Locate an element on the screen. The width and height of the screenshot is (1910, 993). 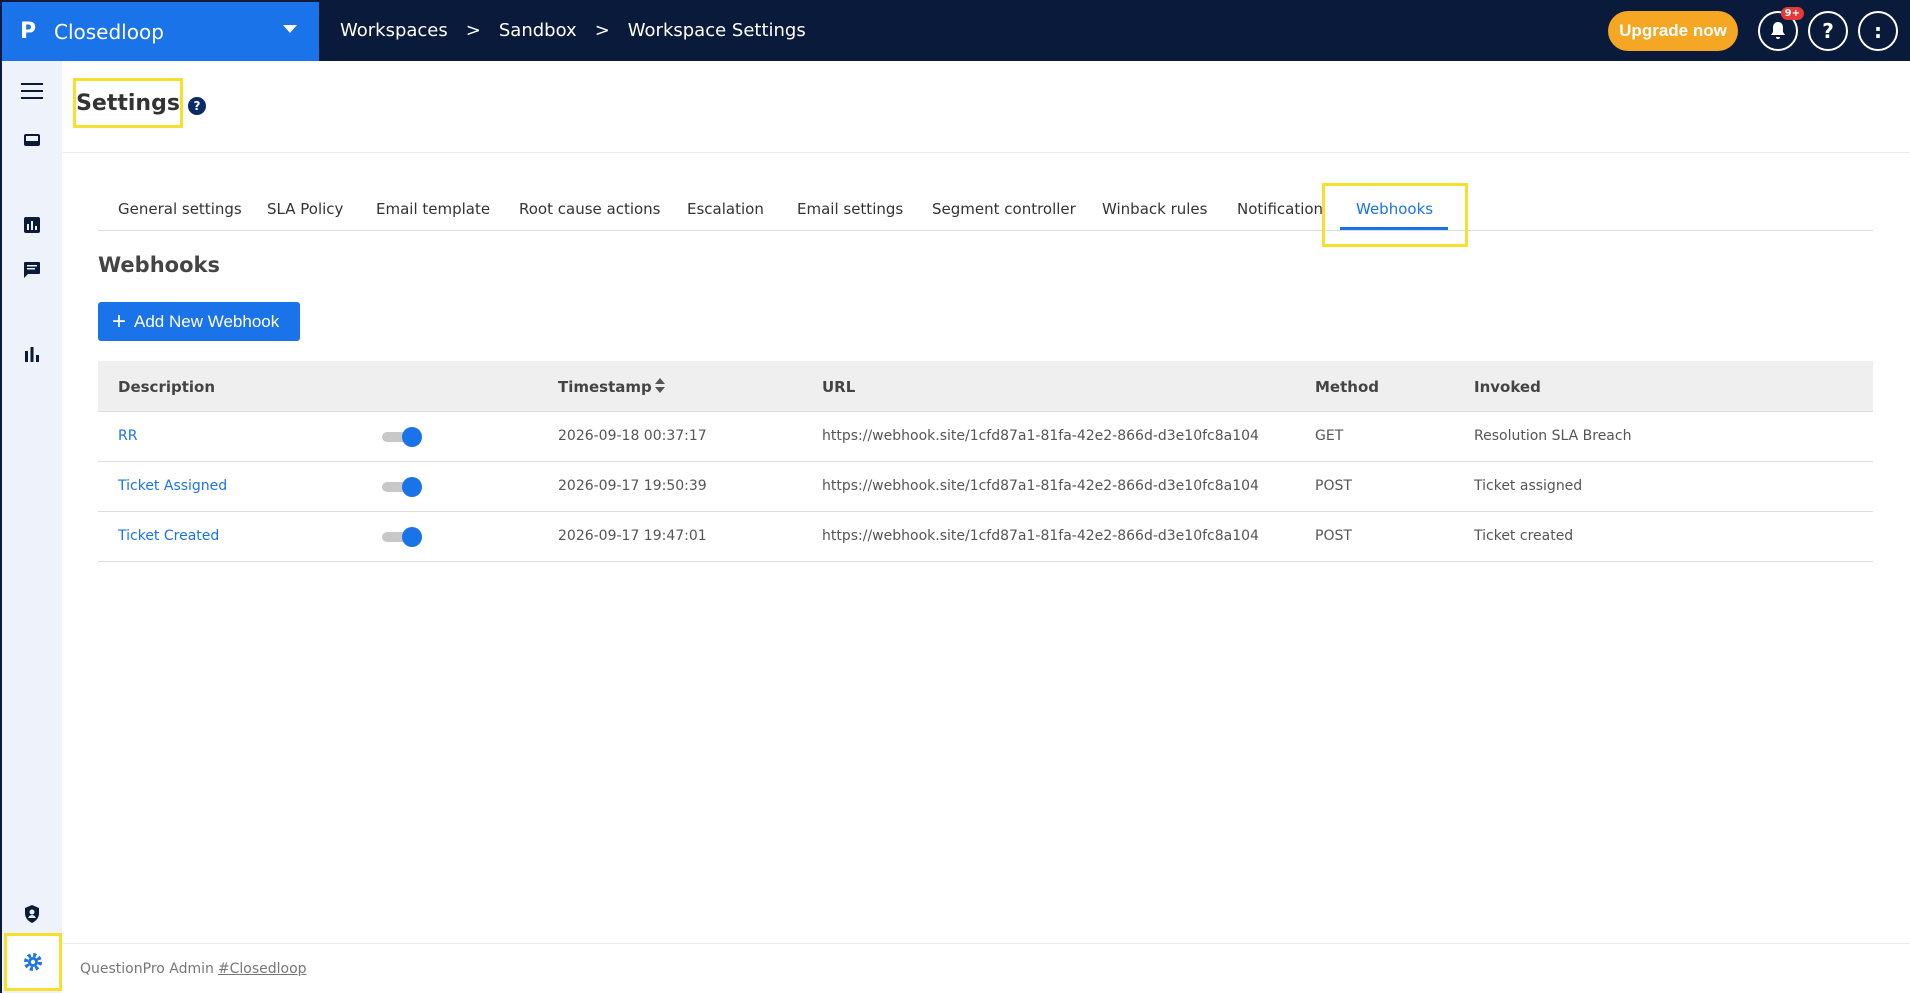
table-header: Description Timestamp URL Method Invoked is located at coordinates (985, 386).